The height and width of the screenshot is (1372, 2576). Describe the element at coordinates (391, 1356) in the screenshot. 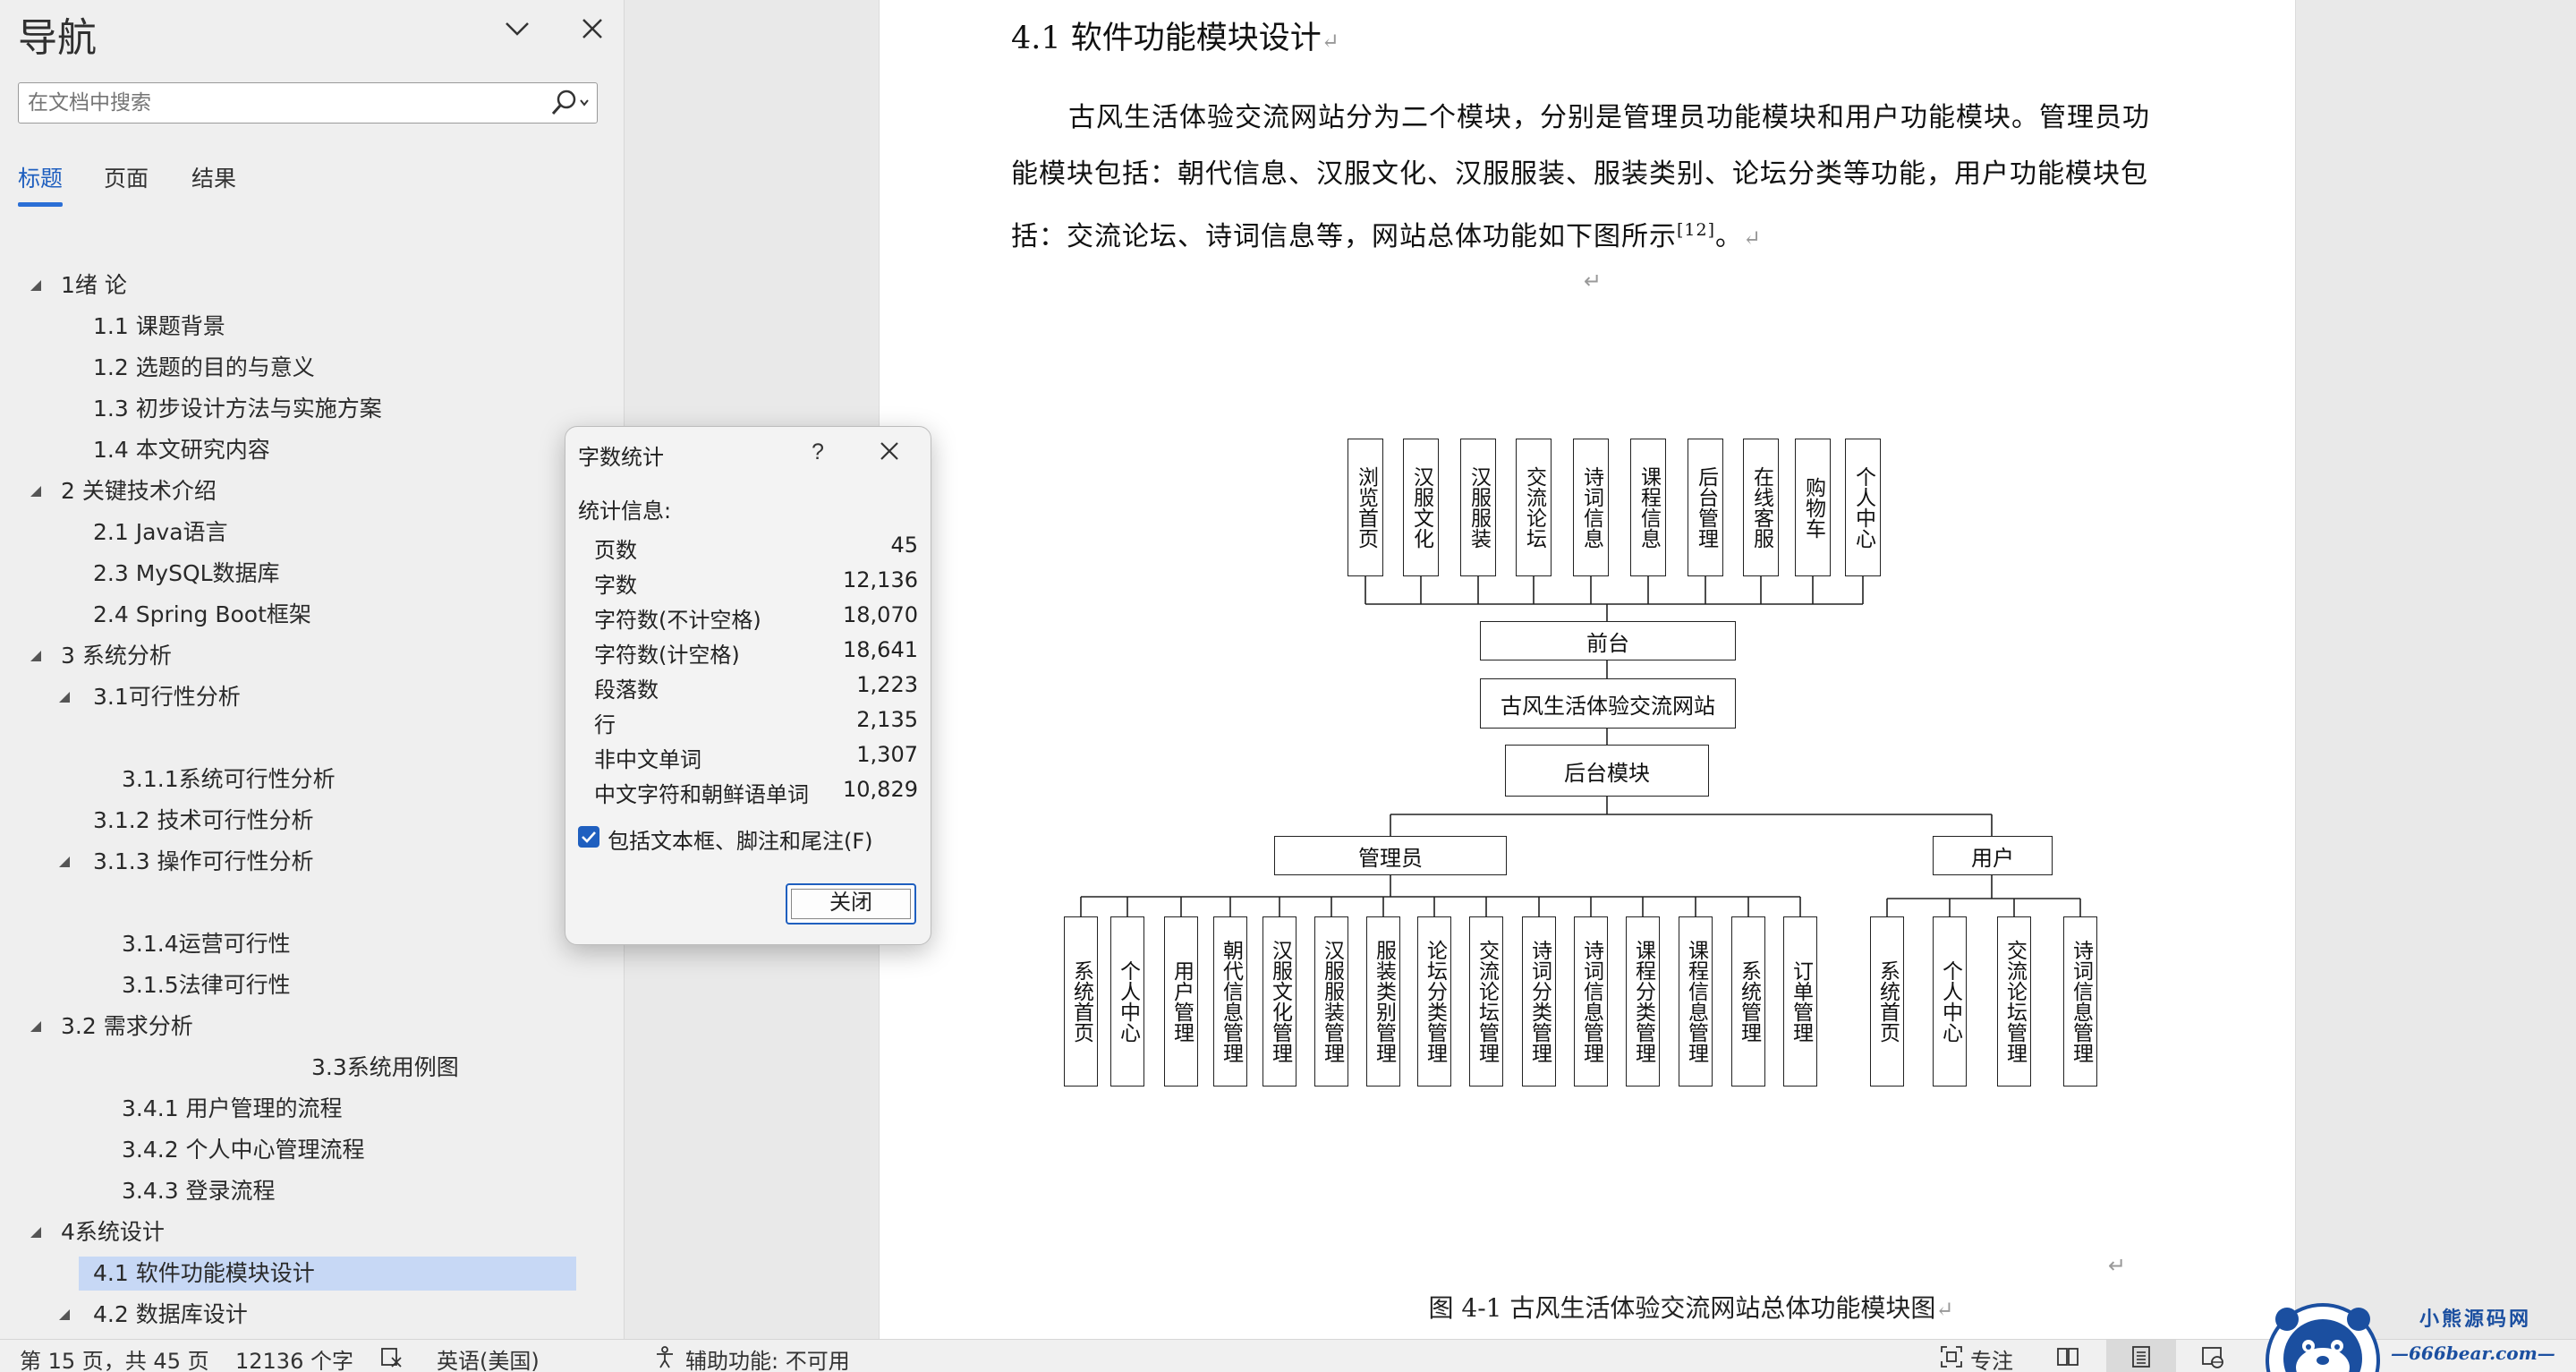

I see `proofing-icon` at that location.